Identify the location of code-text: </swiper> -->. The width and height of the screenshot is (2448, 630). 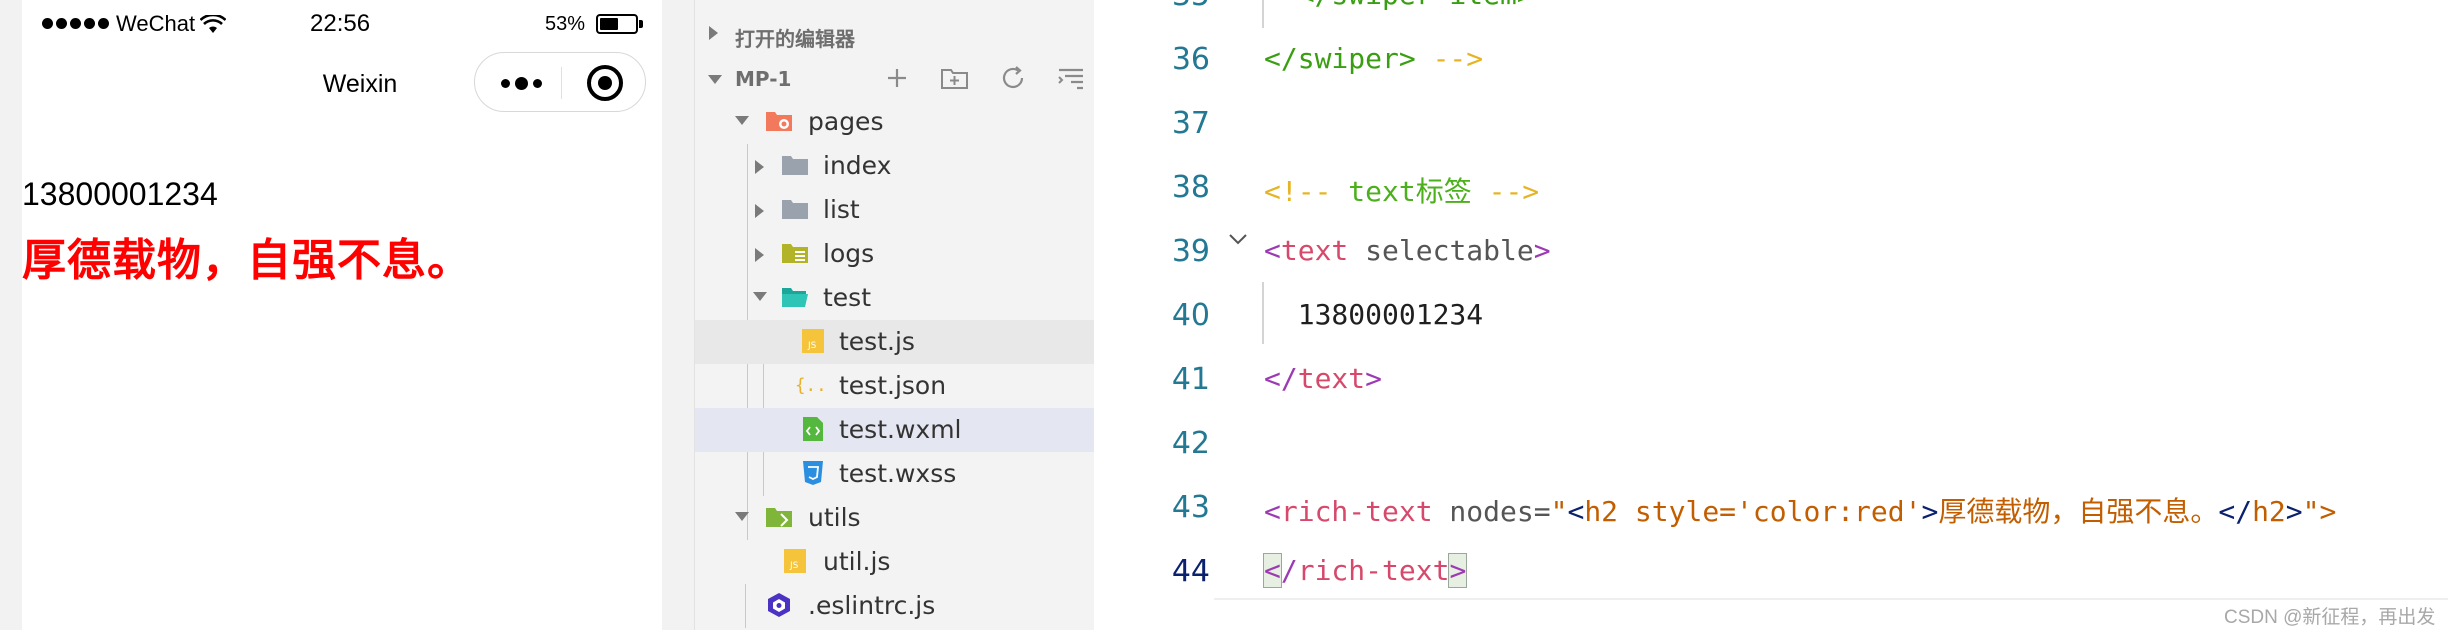
(1373, 58).